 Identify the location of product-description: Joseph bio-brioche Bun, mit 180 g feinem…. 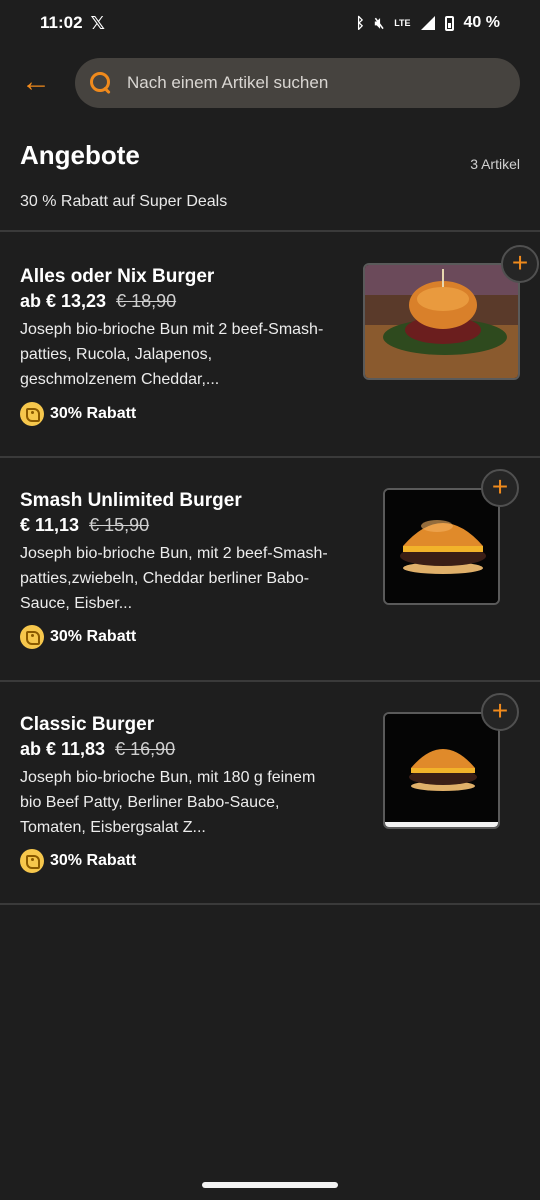
(168, 802).